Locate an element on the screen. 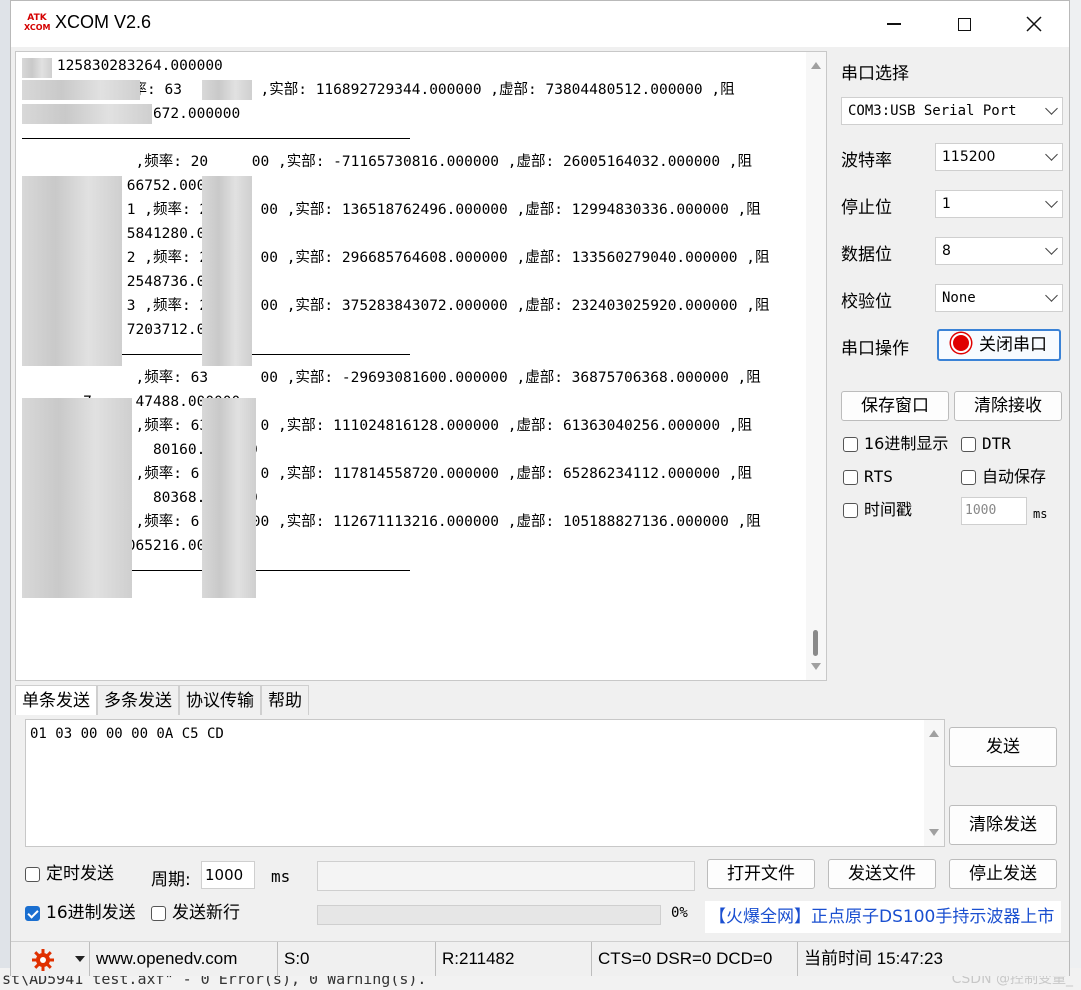  receive-scrollbar is located at coordinates (816, 366).